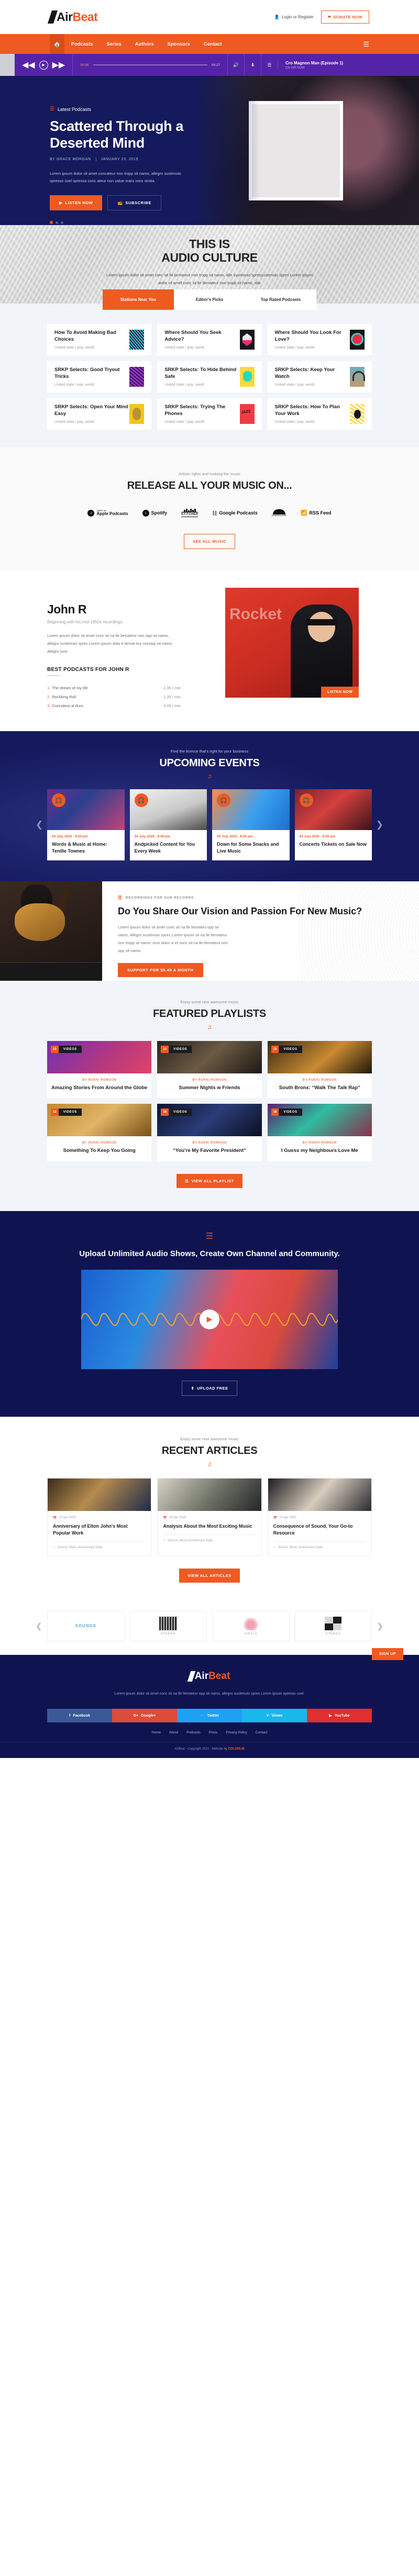 The height and width of the screenshot is (2576, 419). Describe the element at coordinates (180, 1050) in the screenshot. I see `badge-label: VIDEOS` at that location.